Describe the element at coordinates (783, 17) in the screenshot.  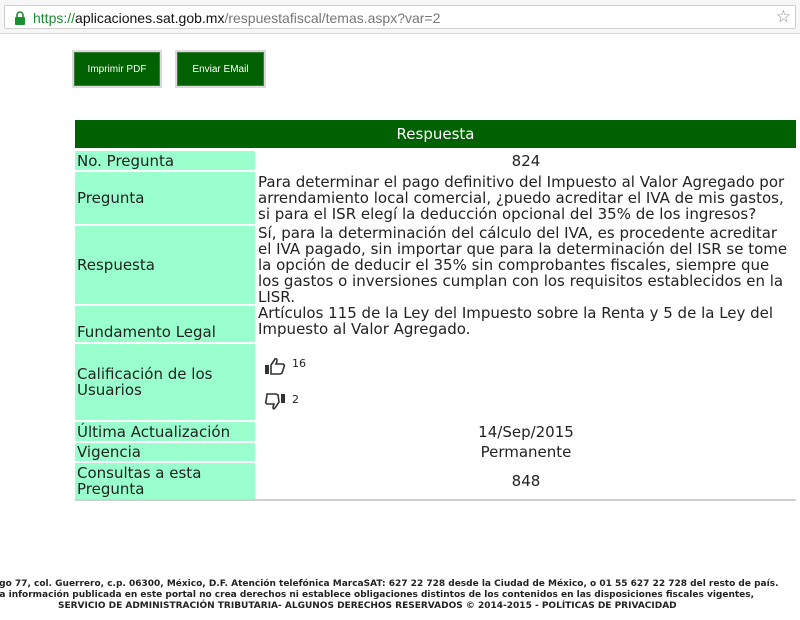
I see `bookmark-star-icon: ☆` at that location.